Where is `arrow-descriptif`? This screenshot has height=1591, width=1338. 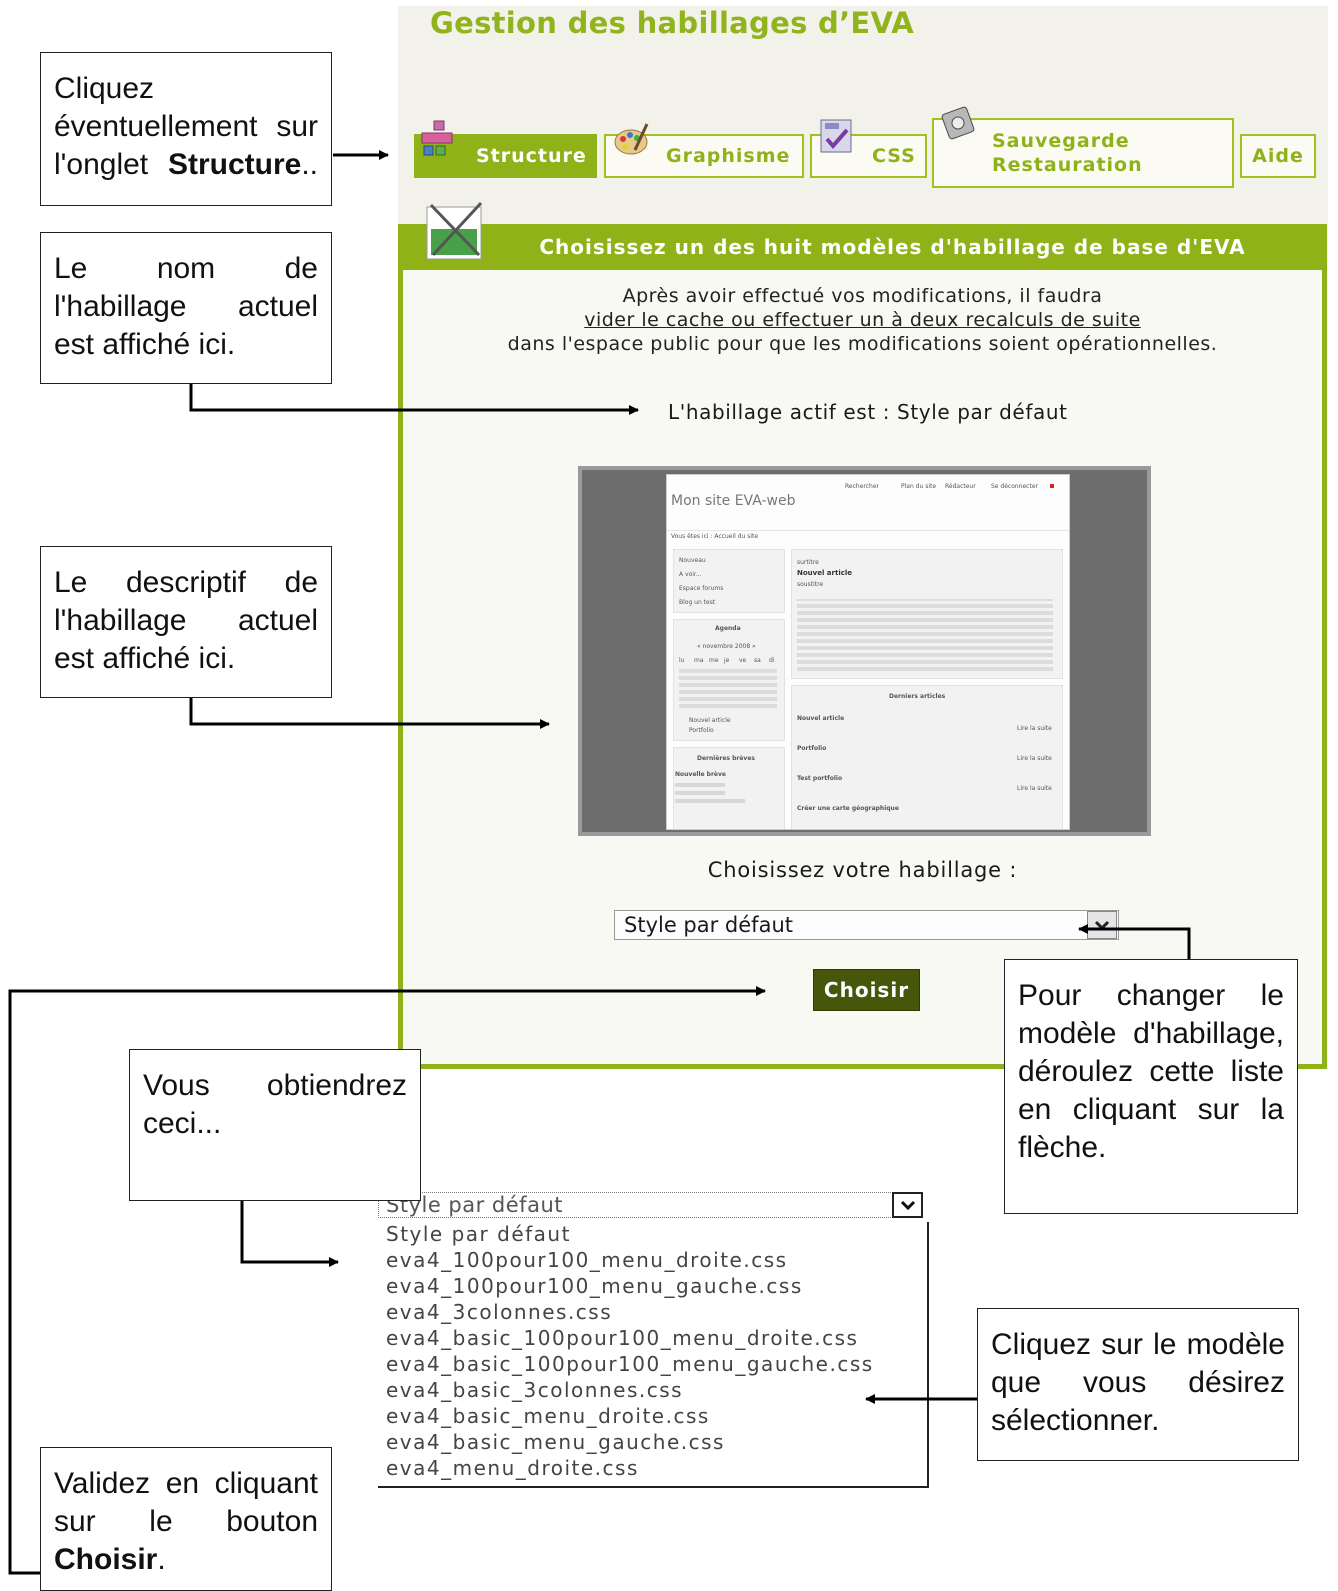 arrow-descriptif is located at coordinates (369, 713).